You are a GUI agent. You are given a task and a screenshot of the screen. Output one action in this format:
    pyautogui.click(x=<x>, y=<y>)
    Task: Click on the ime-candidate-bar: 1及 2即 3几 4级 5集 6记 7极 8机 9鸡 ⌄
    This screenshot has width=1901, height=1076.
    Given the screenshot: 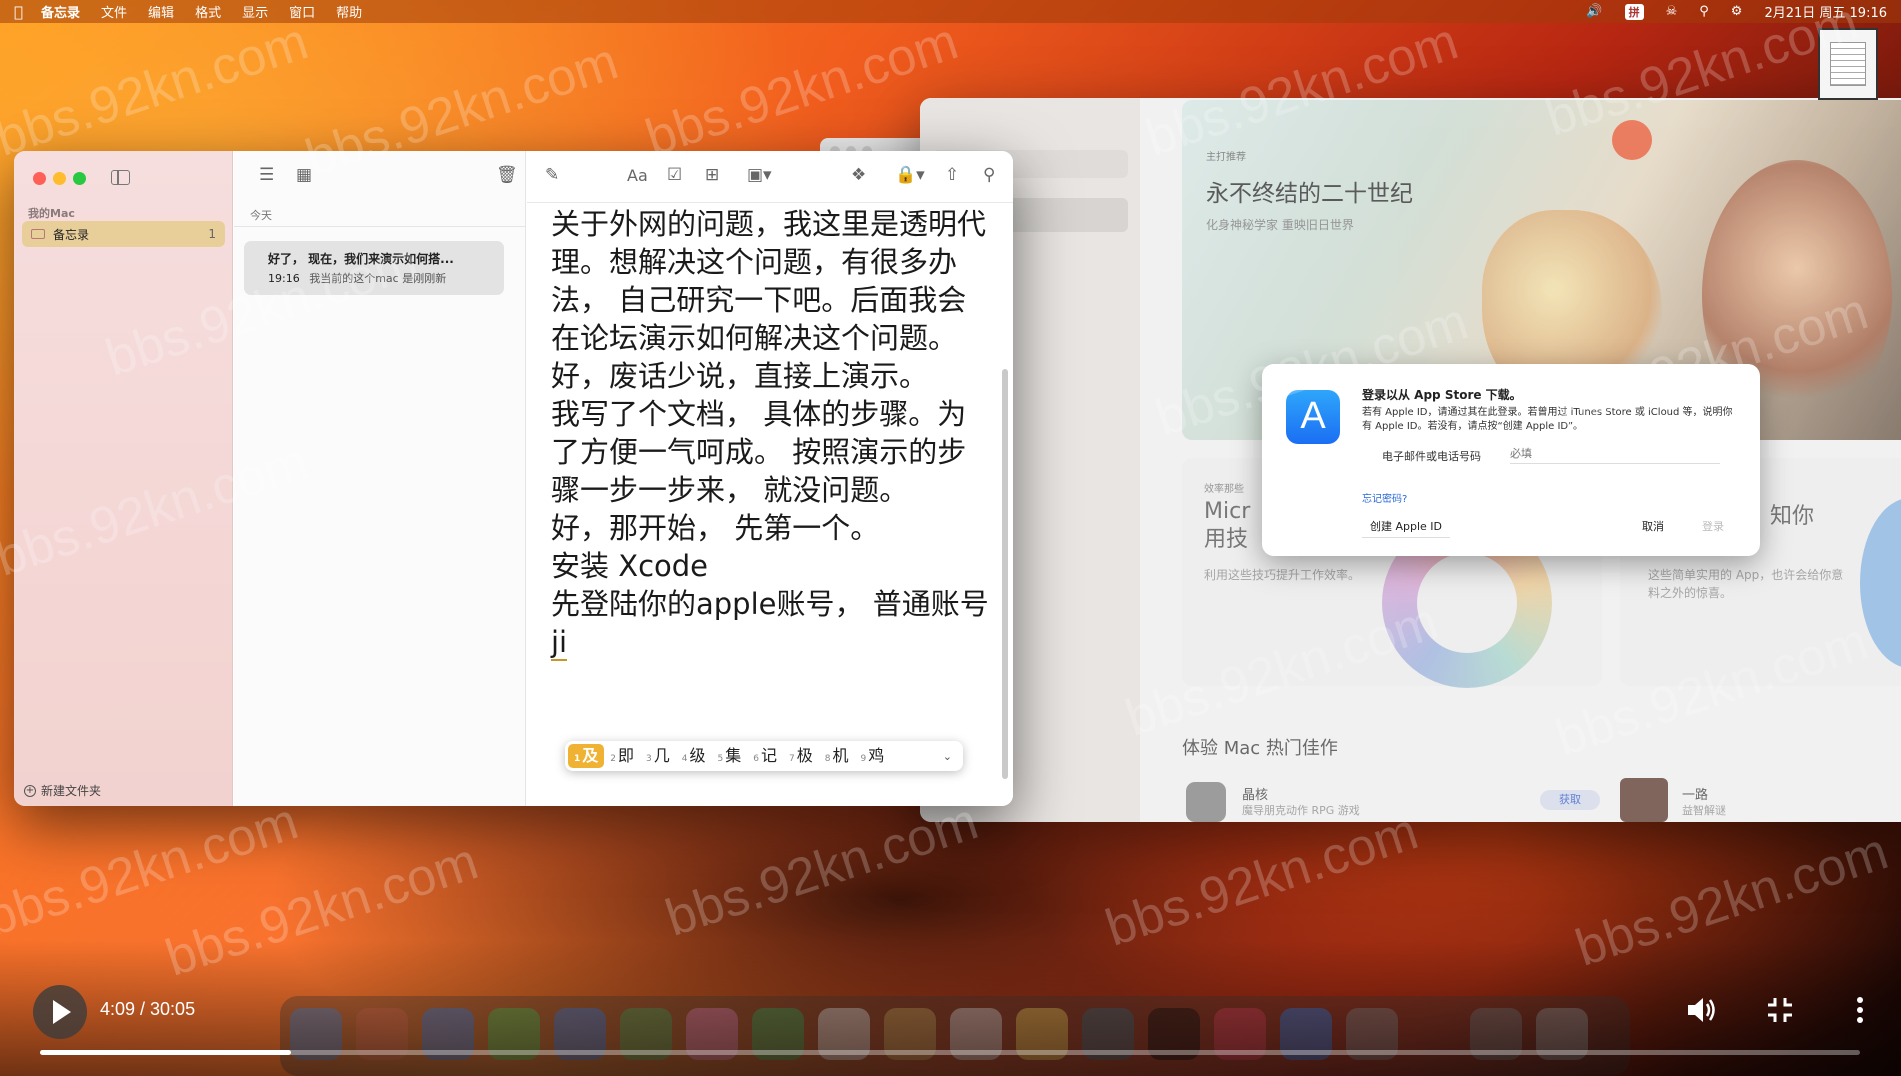 What is the action you would take?
    pyautogui.click(x=764, y=756)
    